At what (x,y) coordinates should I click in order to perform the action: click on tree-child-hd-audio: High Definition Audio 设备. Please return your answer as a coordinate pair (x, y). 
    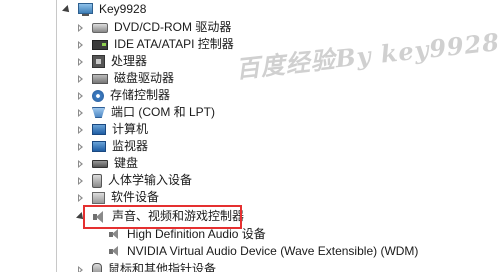
    Looking at the image, I should click on (187, 234).